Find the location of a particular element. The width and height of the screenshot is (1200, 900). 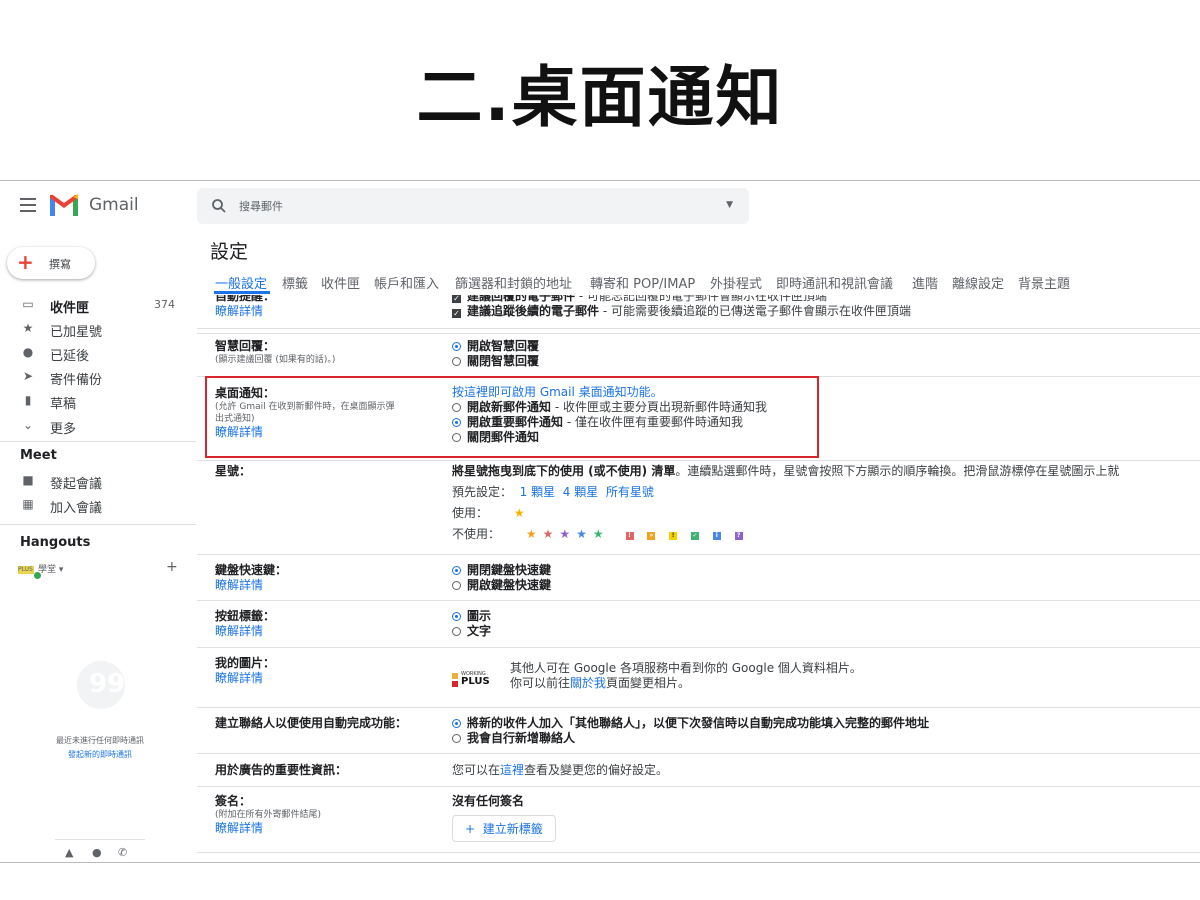

tab-themes: 背景主題 is located at coordinates (1044, 282).